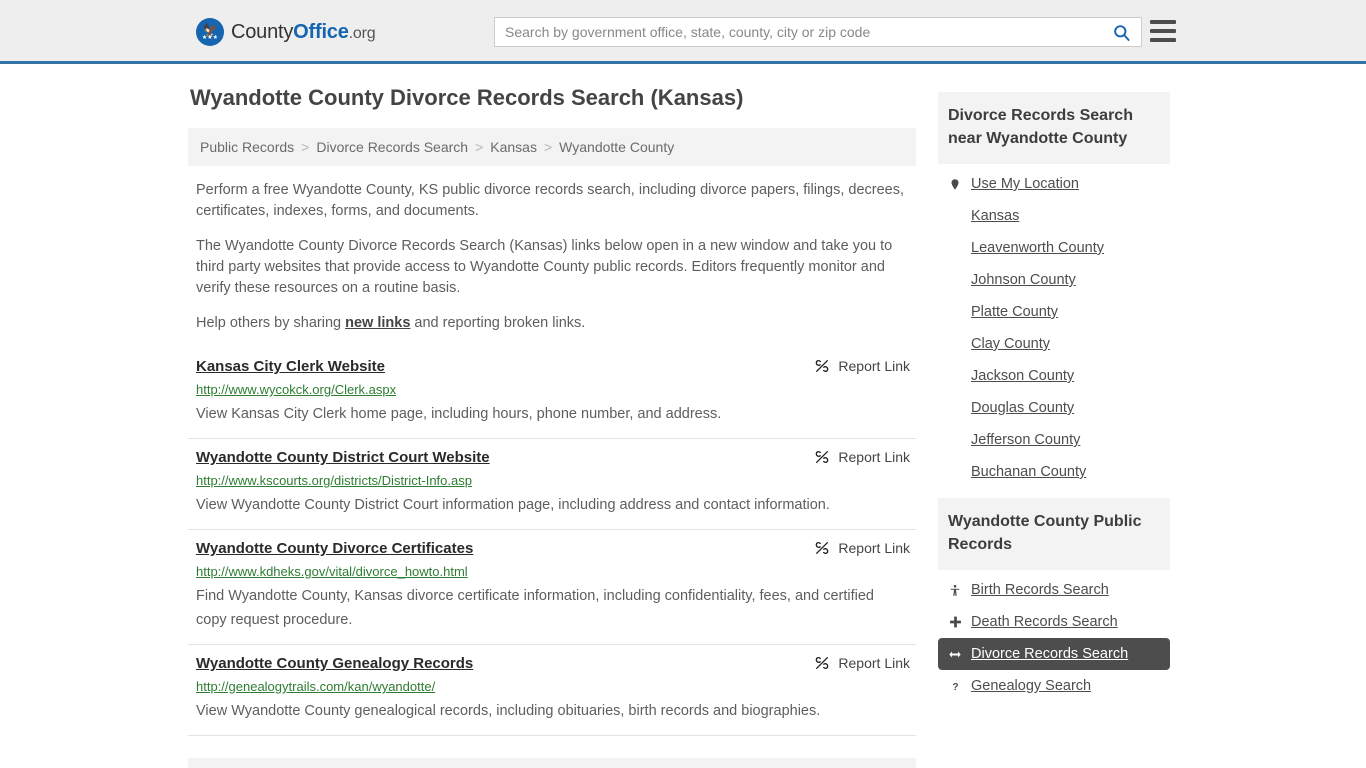  I want to click on sidebar-nearby-item-johnson-county: Johnson County, so click(1054, 280).